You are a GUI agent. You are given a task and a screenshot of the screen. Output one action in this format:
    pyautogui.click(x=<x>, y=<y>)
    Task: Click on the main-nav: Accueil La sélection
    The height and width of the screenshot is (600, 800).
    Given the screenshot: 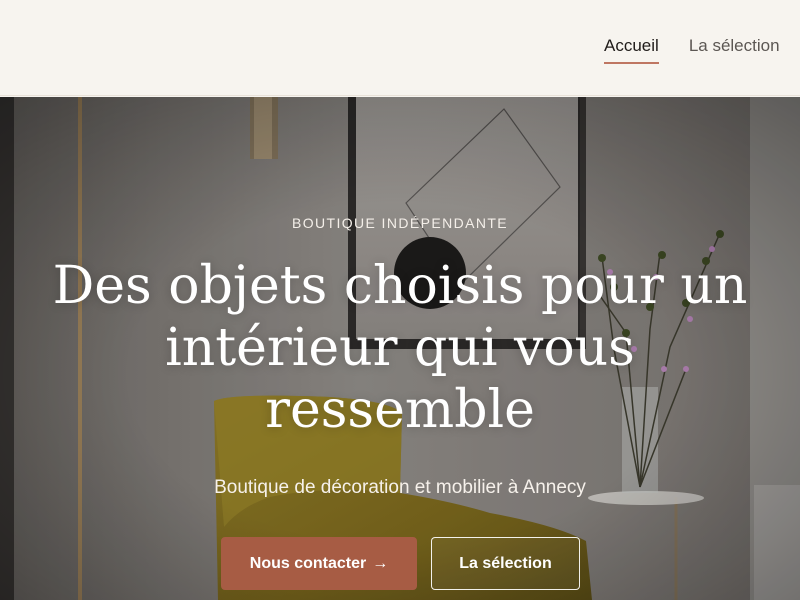 What is the action you would take?
    pyautogui.click(x=692, y=50)
    